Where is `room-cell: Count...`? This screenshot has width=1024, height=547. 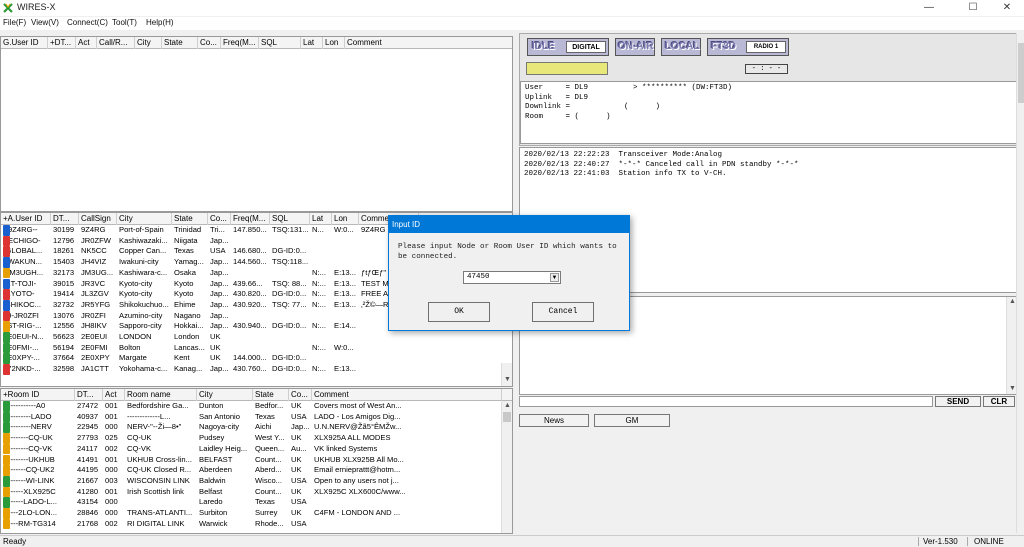 room-cell: Count... is located at coordinates (271, 492).